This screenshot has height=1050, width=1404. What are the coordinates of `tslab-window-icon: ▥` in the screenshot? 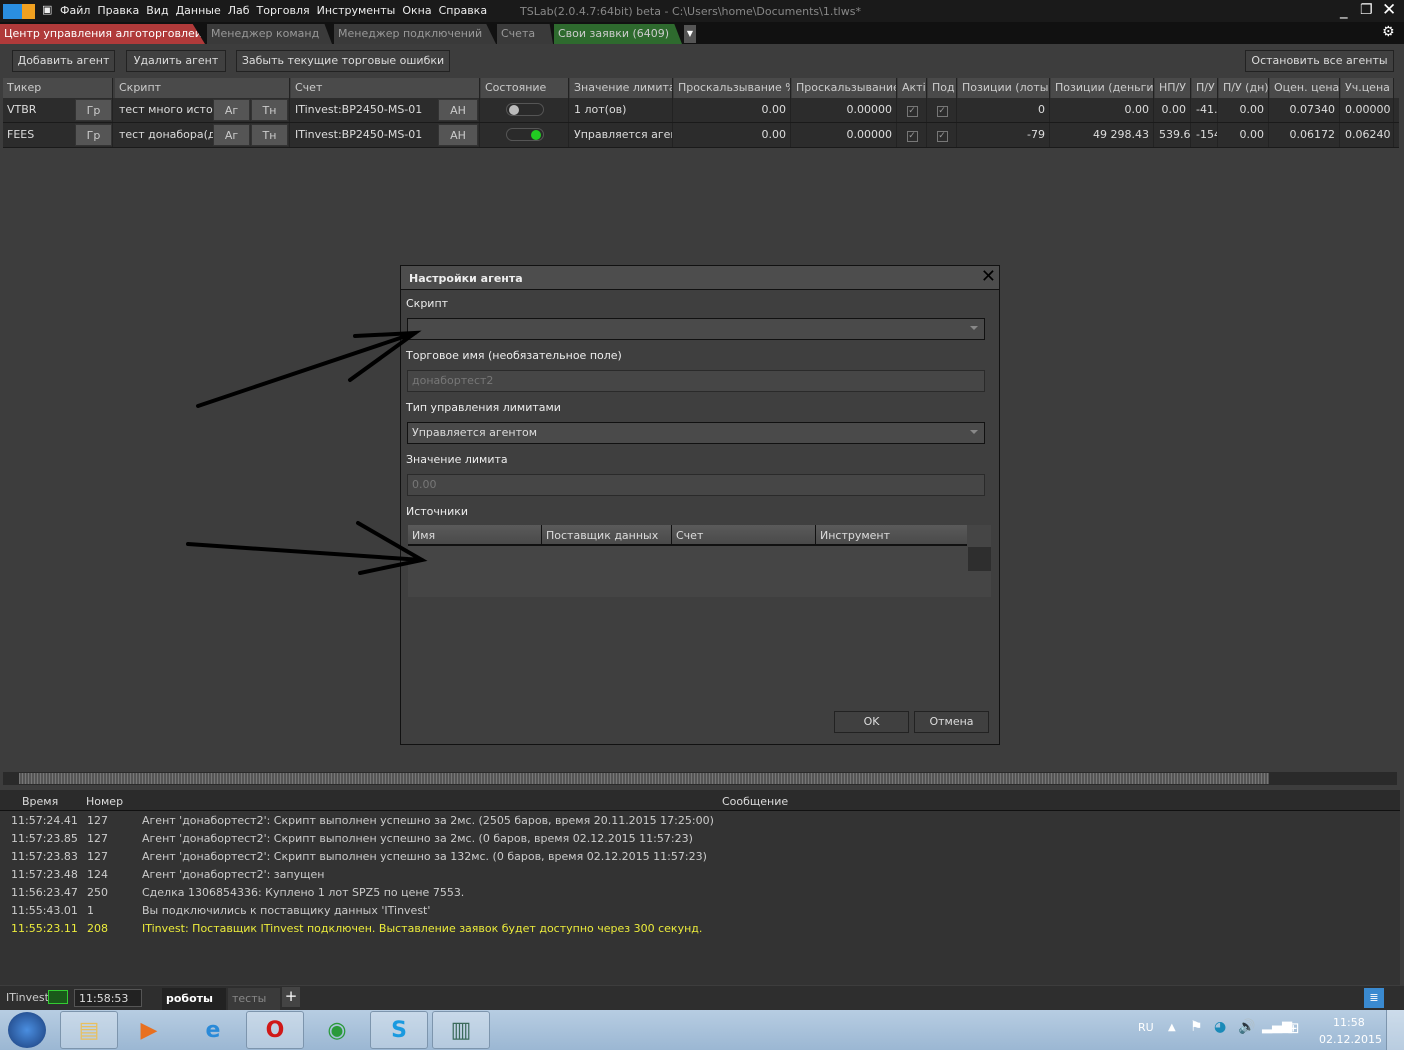 It's located at (461, 1030).